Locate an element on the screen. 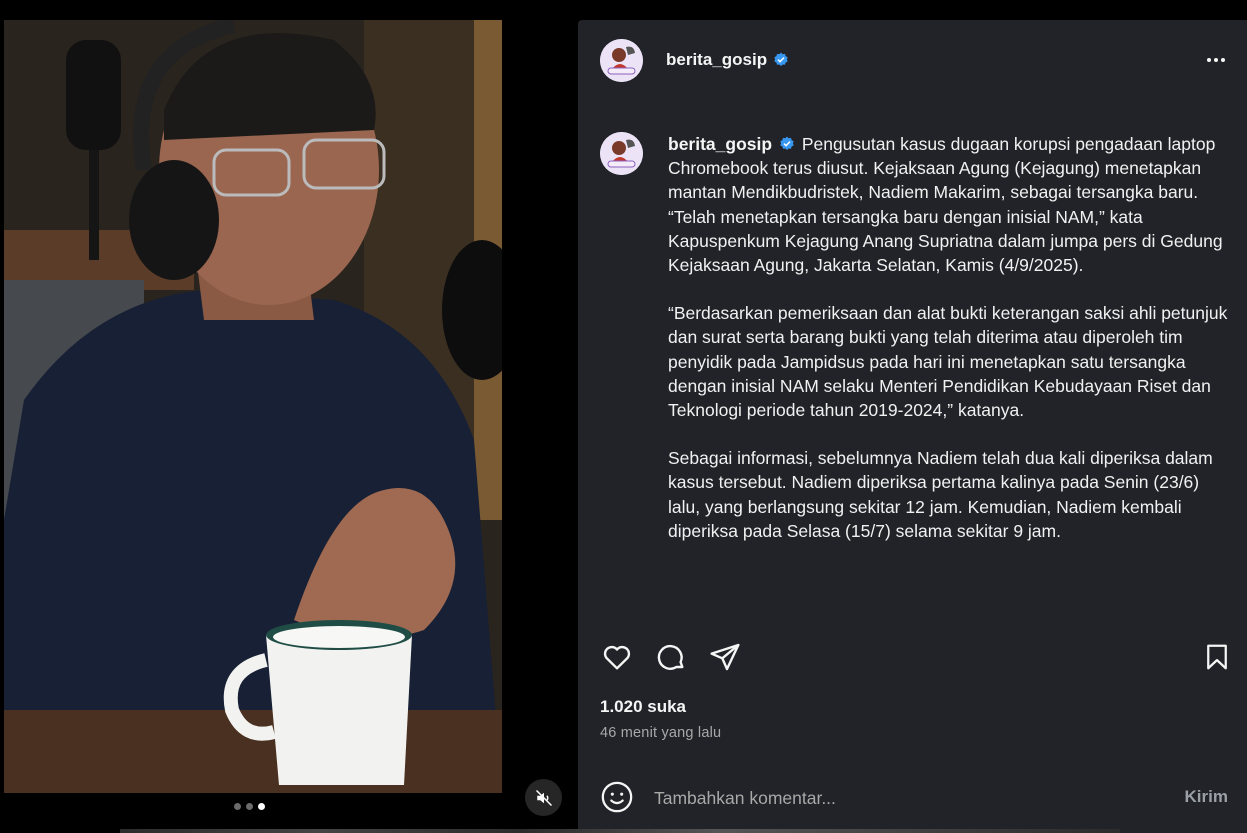 The height and width of the screenshot is (833, 1247). post-timestamp: 46 menit yang lalu is located at coordinates (660, 733).